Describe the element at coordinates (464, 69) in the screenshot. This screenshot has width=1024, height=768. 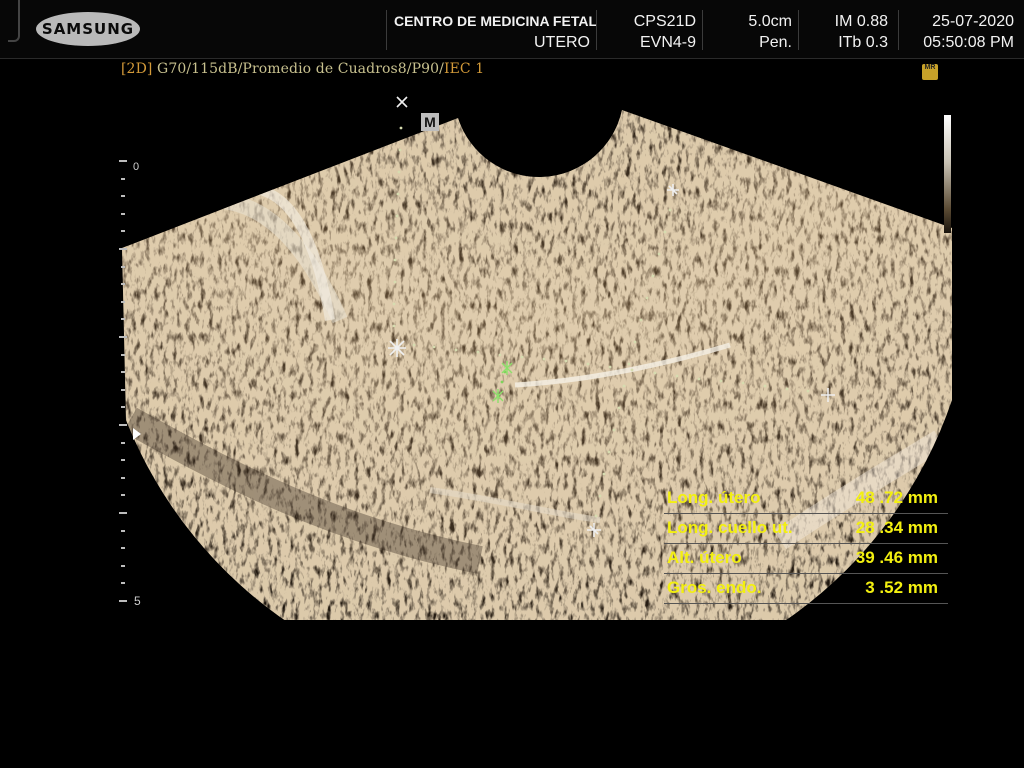
I see `iec-label: IEC 1` at that location.